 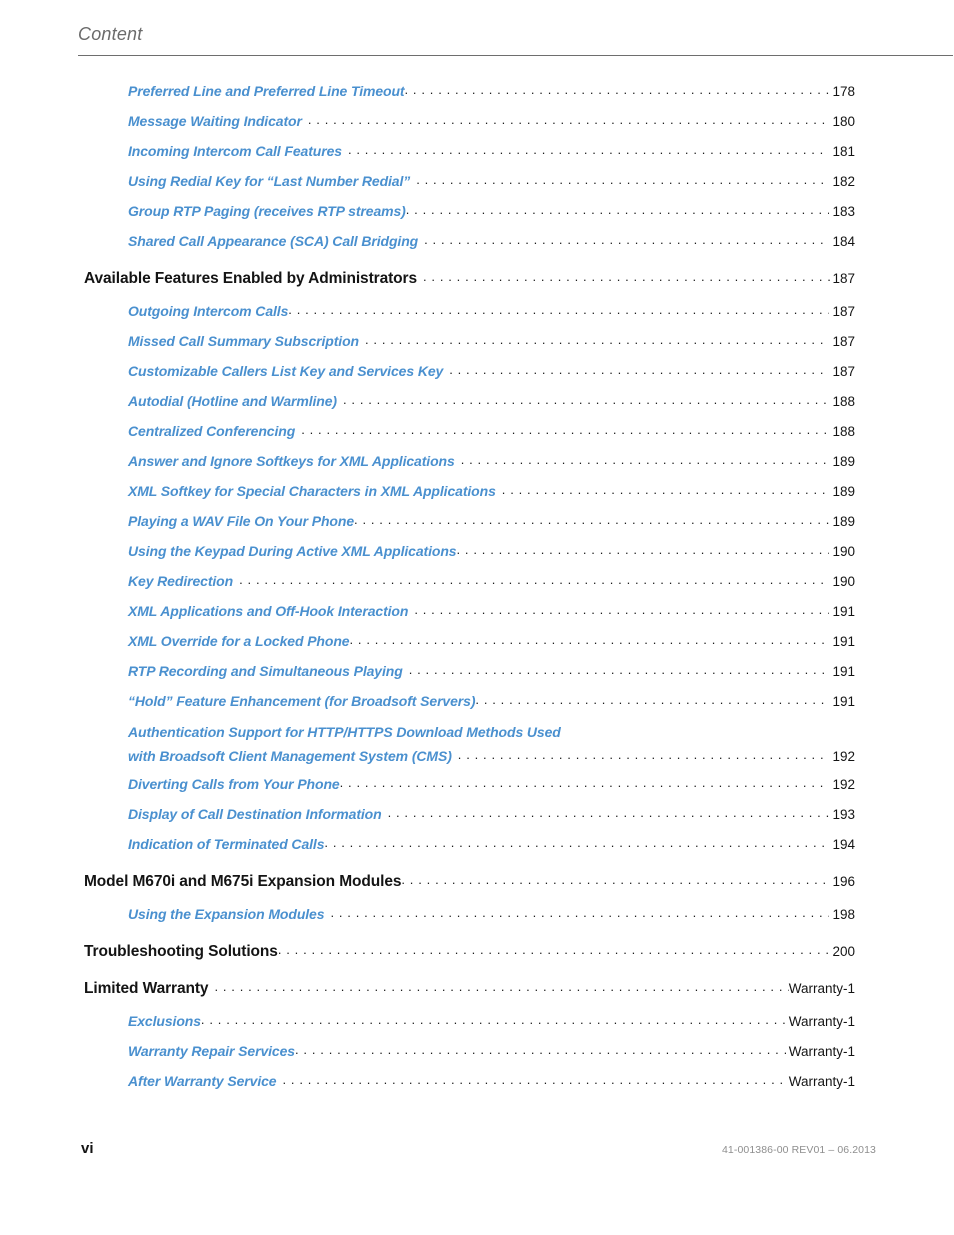 I want to click on toc-entry-subsection: Incoming Intercom Call Features 181, so click(x=477, y=155).